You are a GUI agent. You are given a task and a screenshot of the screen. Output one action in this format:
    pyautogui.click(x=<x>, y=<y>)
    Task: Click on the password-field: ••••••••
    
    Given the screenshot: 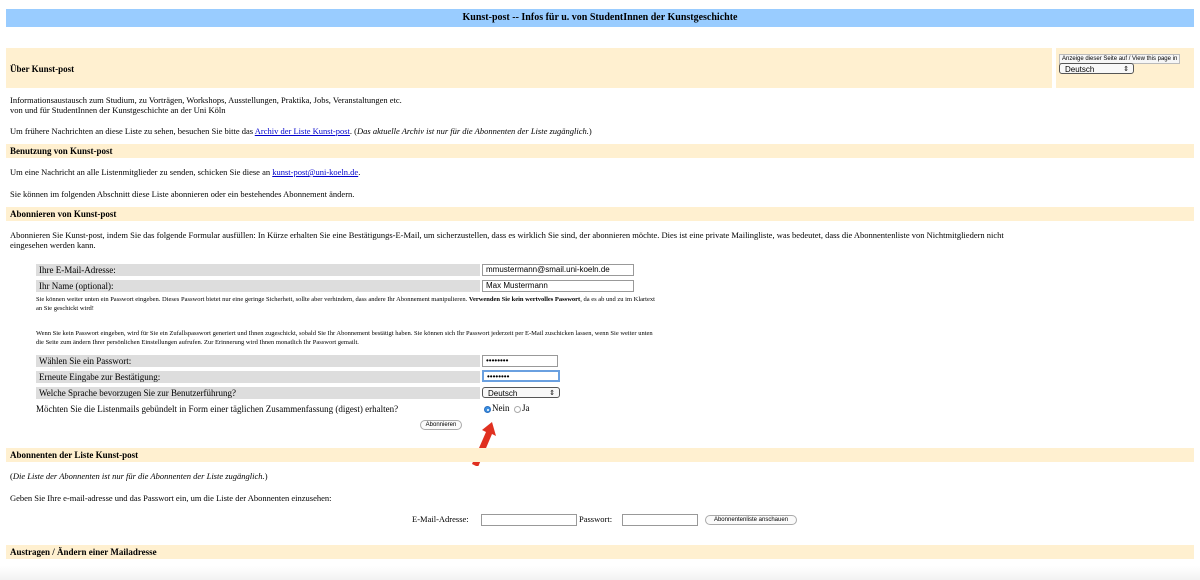 What is the action you would take?
    pyautogui.click(x=520, y=361)
    